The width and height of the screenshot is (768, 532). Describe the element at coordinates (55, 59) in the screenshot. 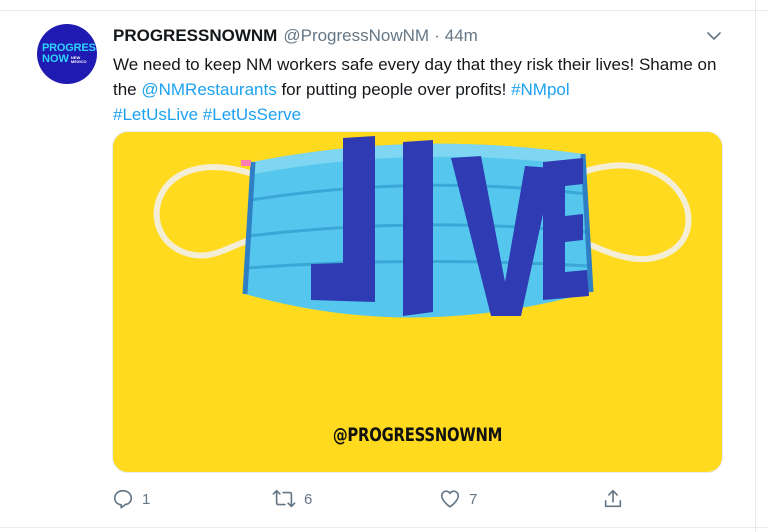

I see `avatar-text-now: NOW` at that location.